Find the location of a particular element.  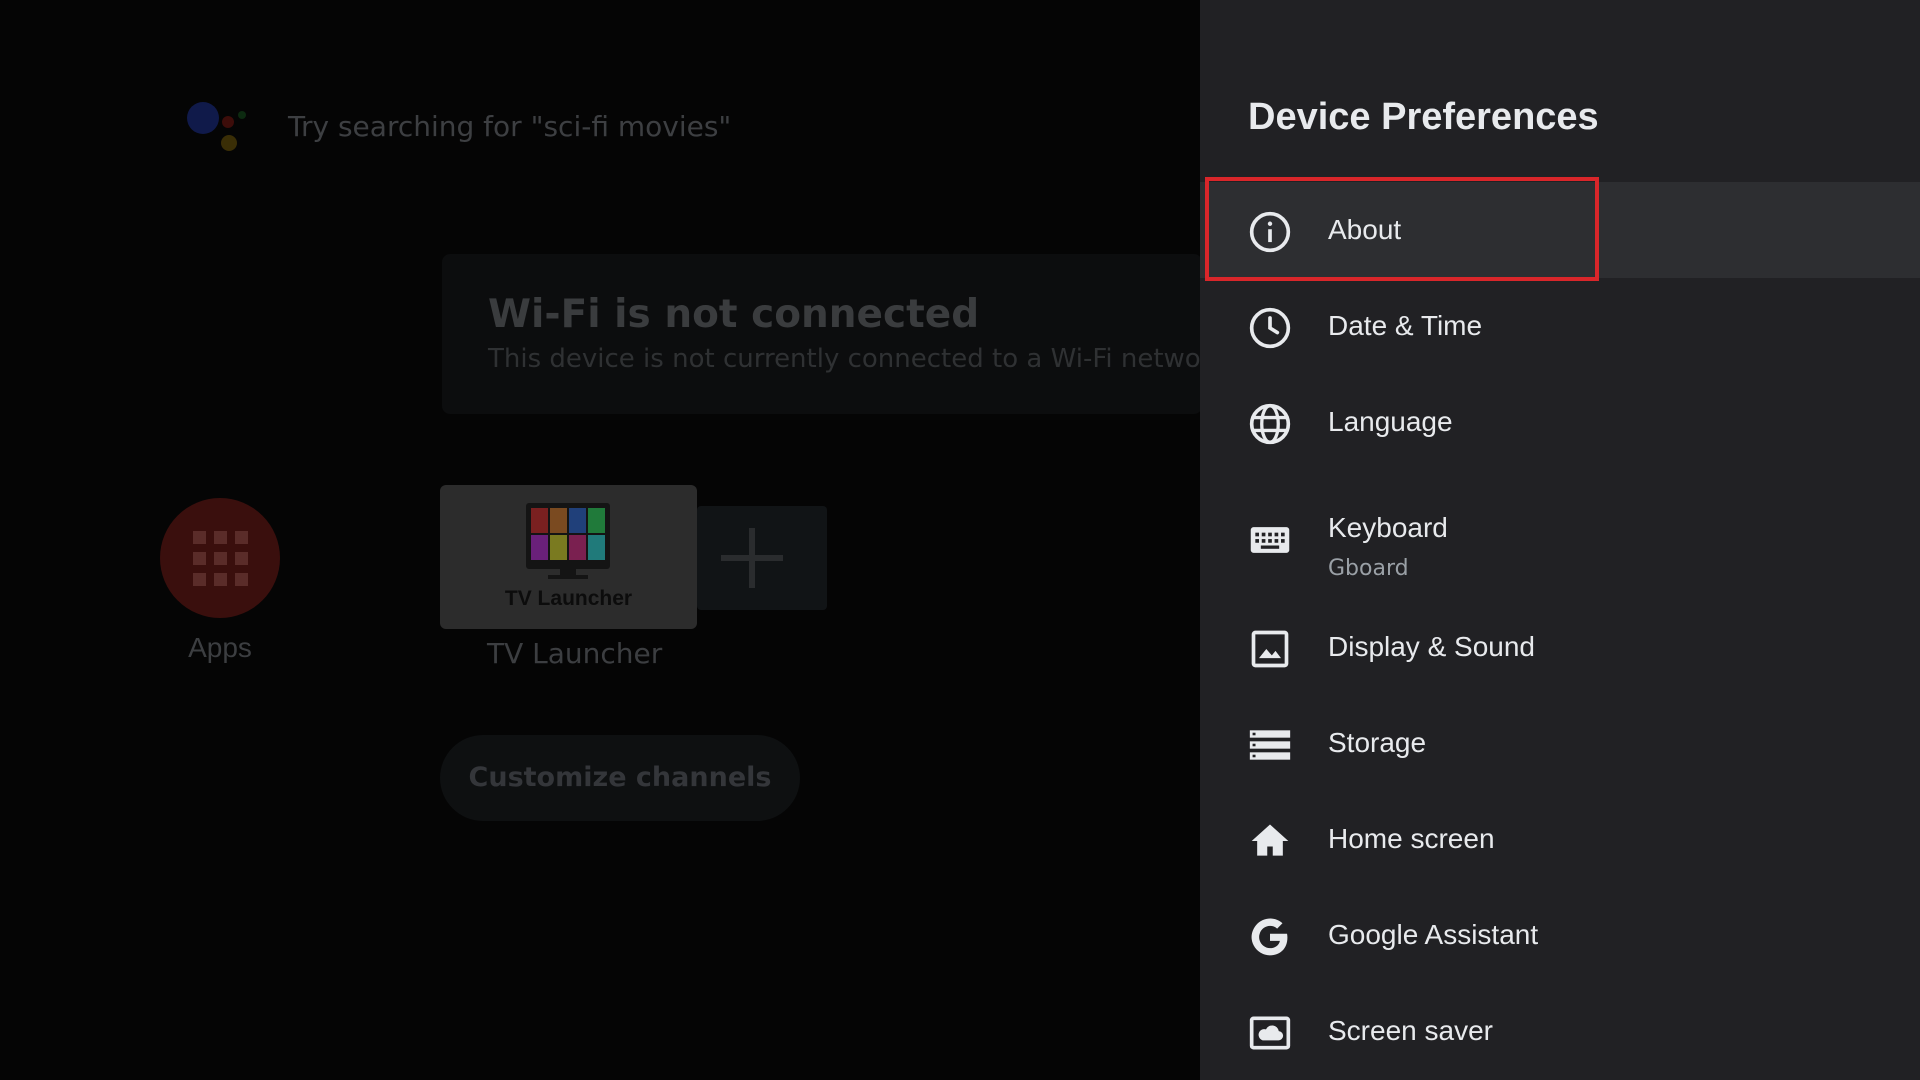

home-icon is located at coordinates (1270, 841).